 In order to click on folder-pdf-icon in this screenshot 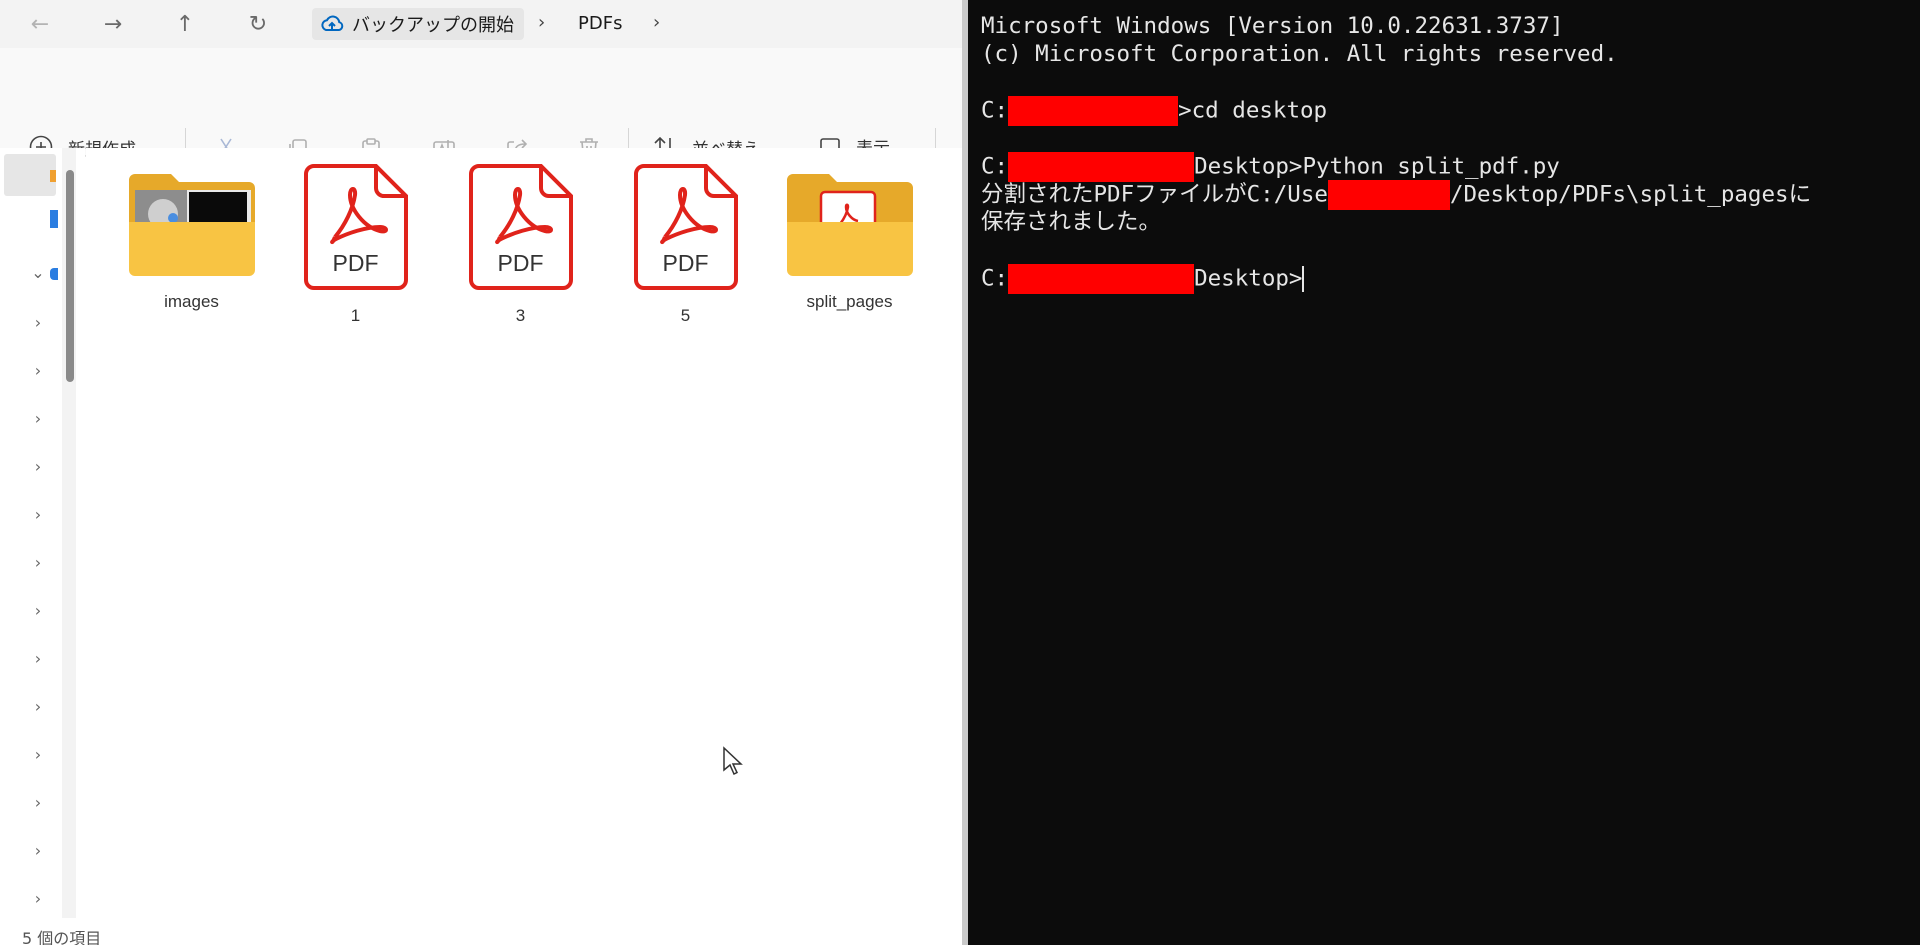, I will do `click(849, 225)`.